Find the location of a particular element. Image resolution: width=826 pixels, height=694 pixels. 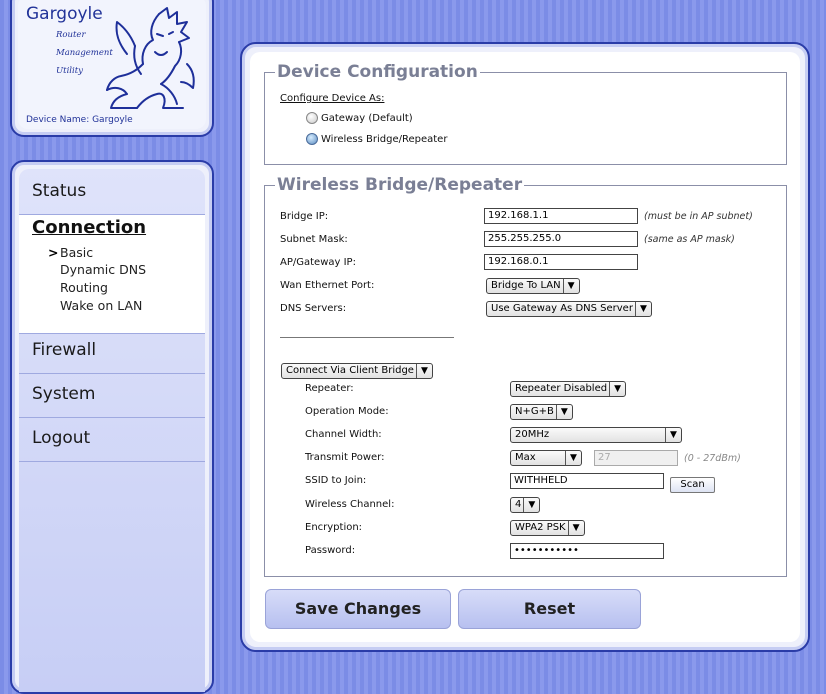

bridge-ip-label: Bridge IP: is located at coordinates (304, 216).